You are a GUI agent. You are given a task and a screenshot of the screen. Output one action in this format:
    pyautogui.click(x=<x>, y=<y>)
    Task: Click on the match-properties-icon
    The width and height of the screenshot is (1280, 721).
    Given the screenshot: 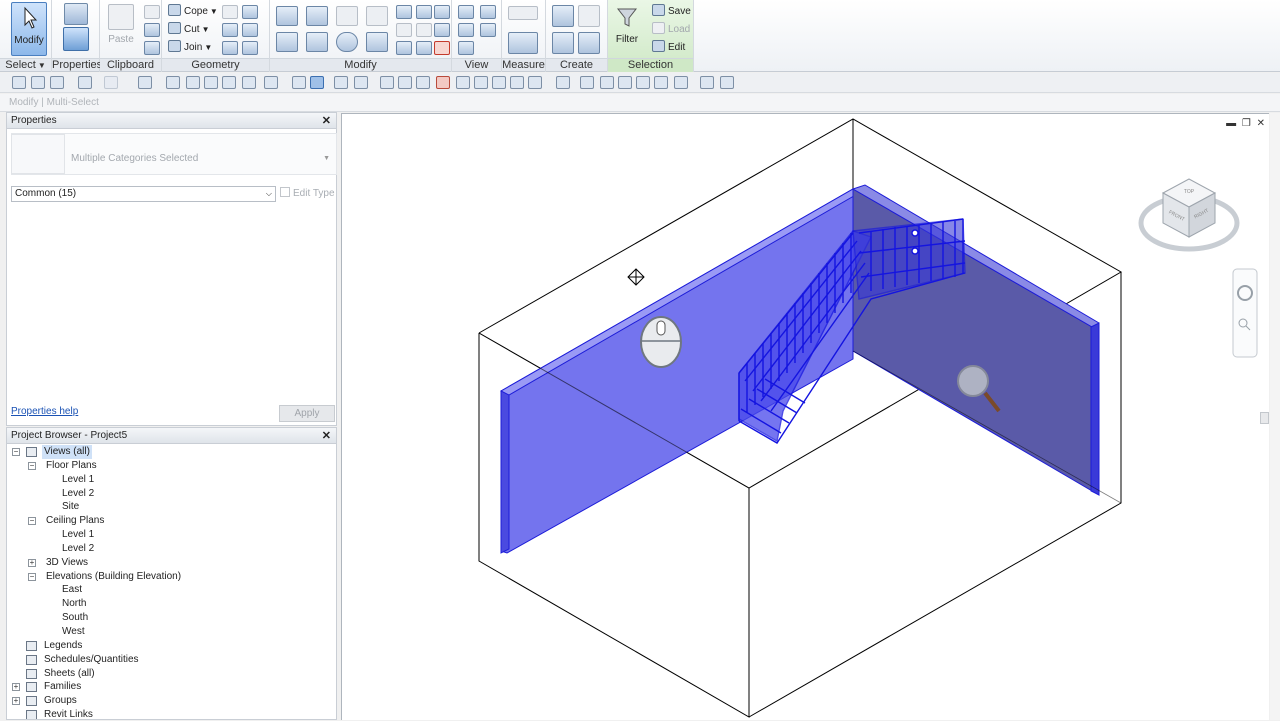 What is the action you would take?
    pyautogui.click(x=152, y=48)
    